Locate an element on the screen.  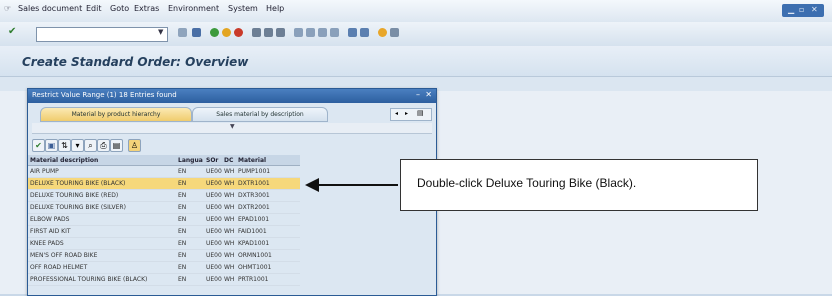
cell-desc: DELUXE TOURING BIKE (RED) is located at coordinates (74, 195).